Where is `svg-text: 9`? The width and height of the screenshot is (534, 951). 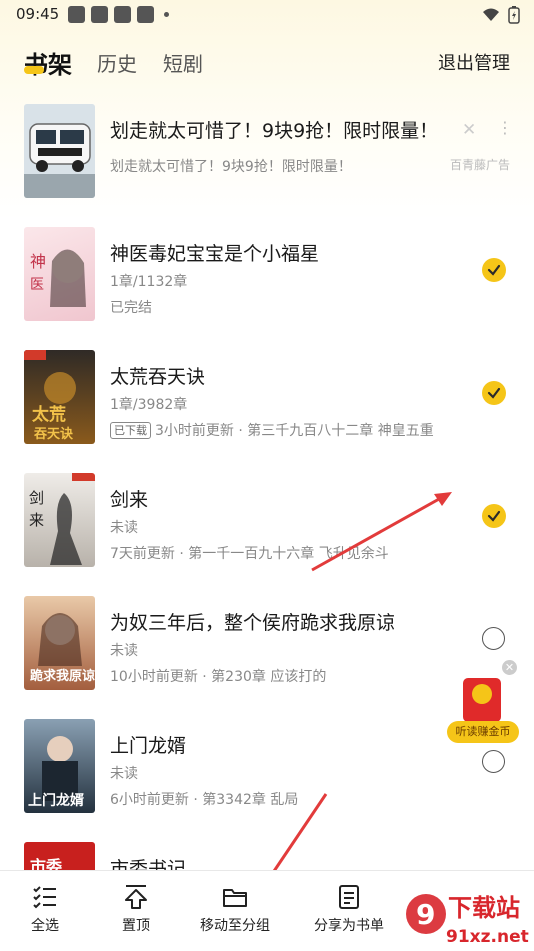 svg-text: 9 is located at coordinates (425, 914).